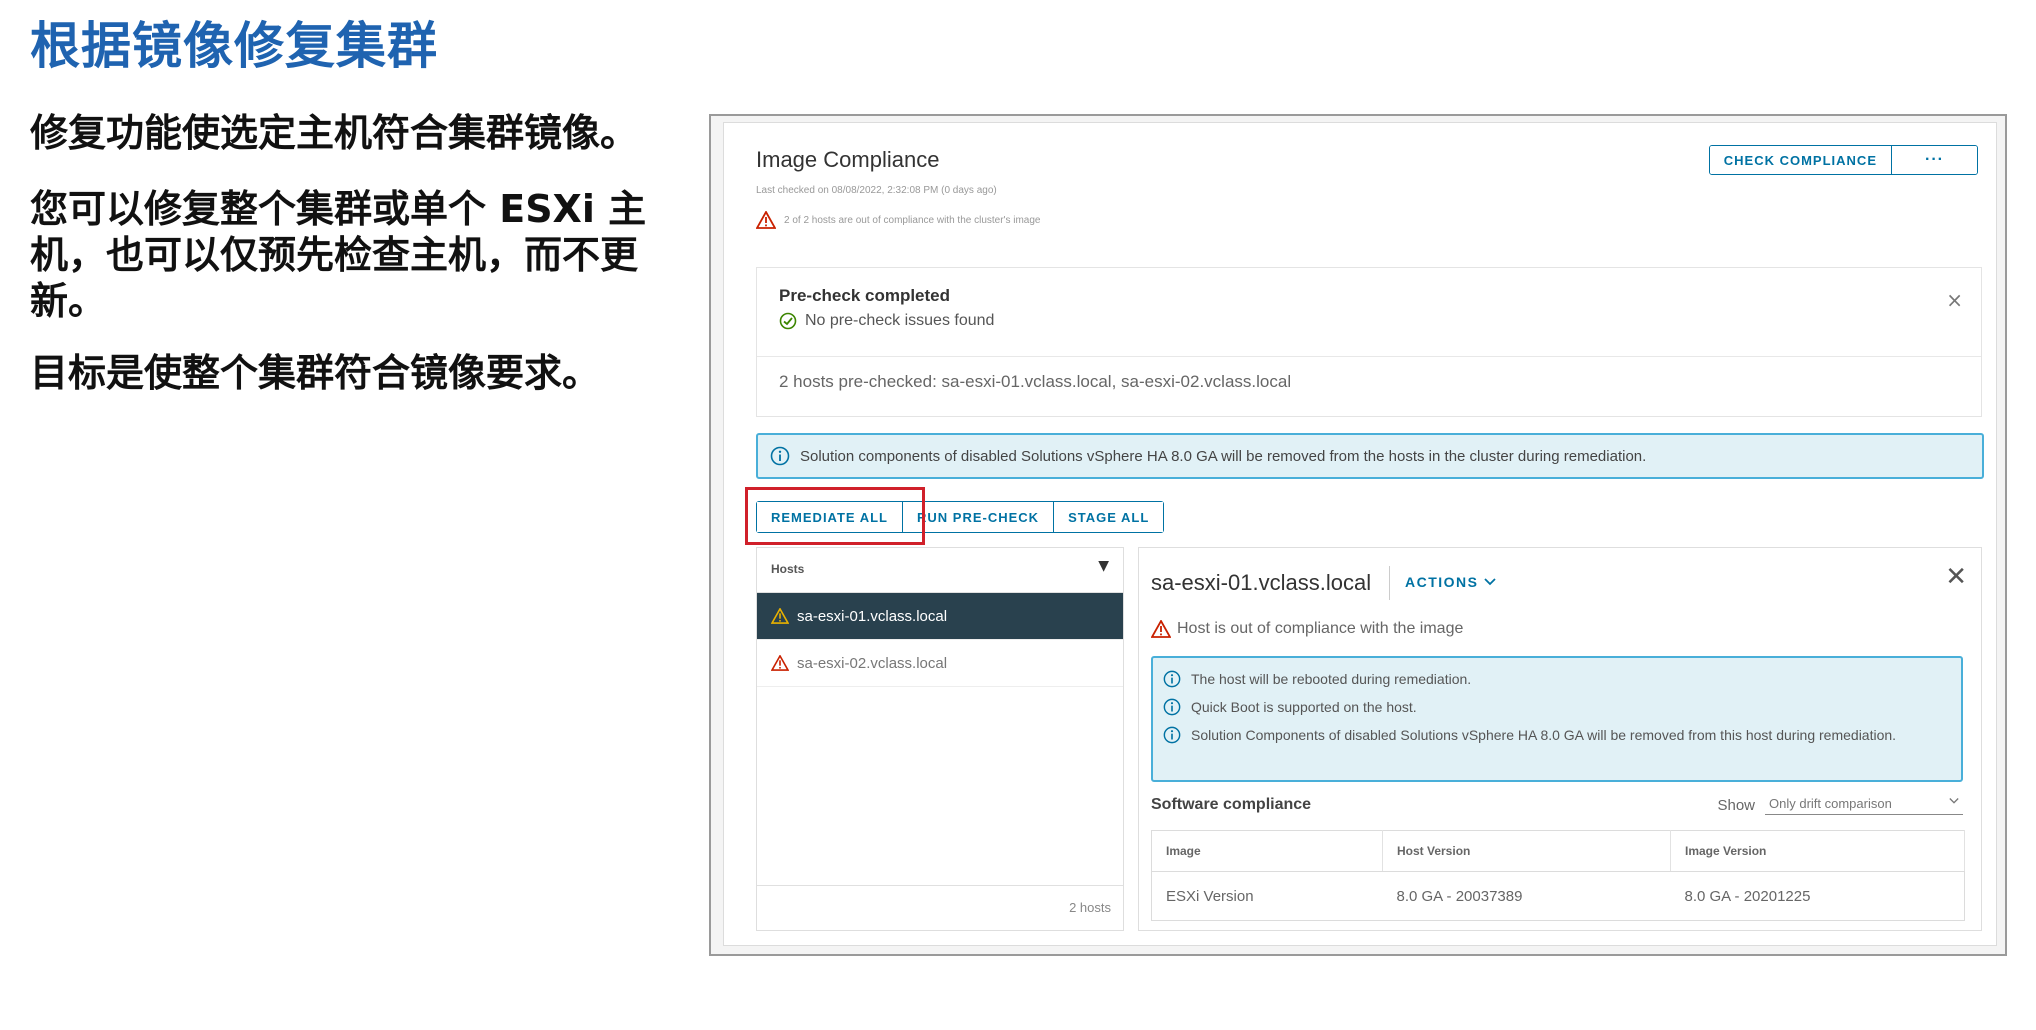 The width and height of the screenshot is (2036, 1030). Describe the element at coordinates (835, 516) in the screenshot. I see `highlight-box` at that location.